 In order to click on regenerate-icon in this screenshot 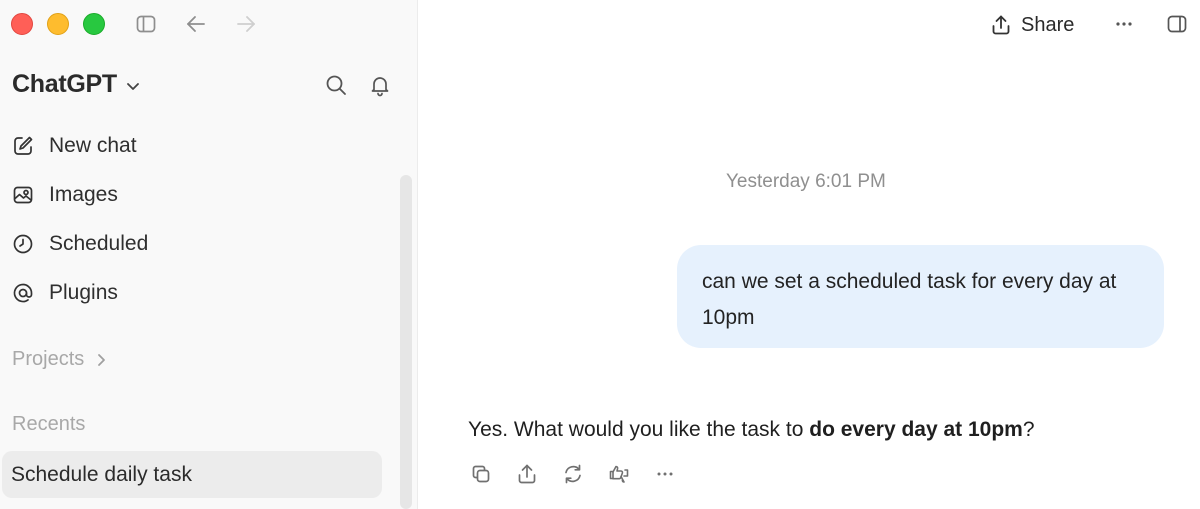, I will do `click(573, 474)`.